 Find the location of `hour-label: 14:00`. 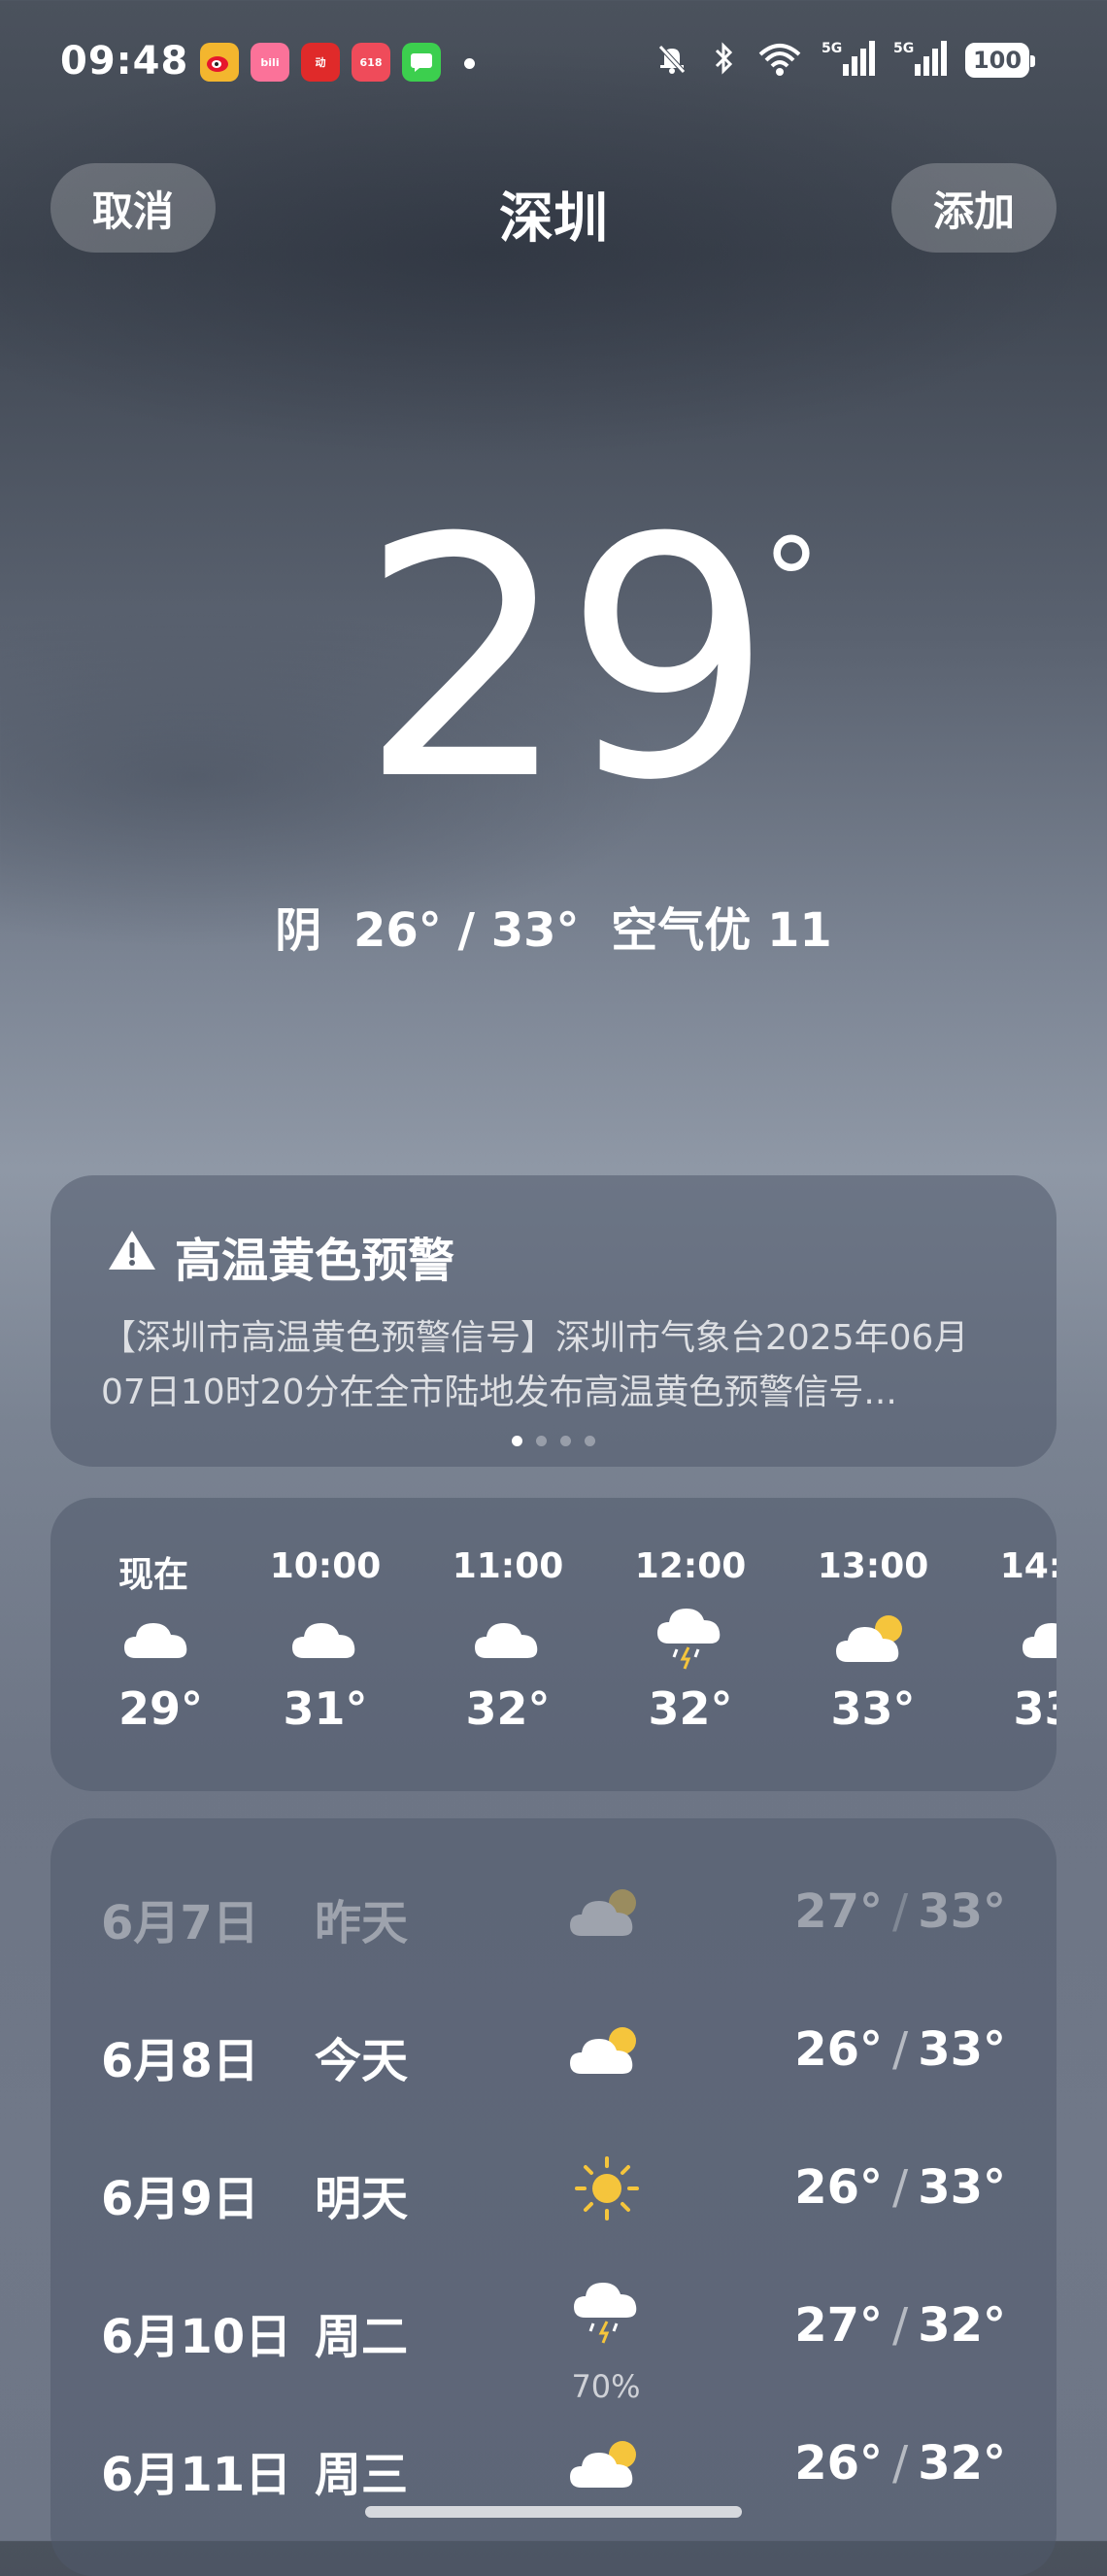

hour-label: 14:00 is located at coordinates (1028, 1566).